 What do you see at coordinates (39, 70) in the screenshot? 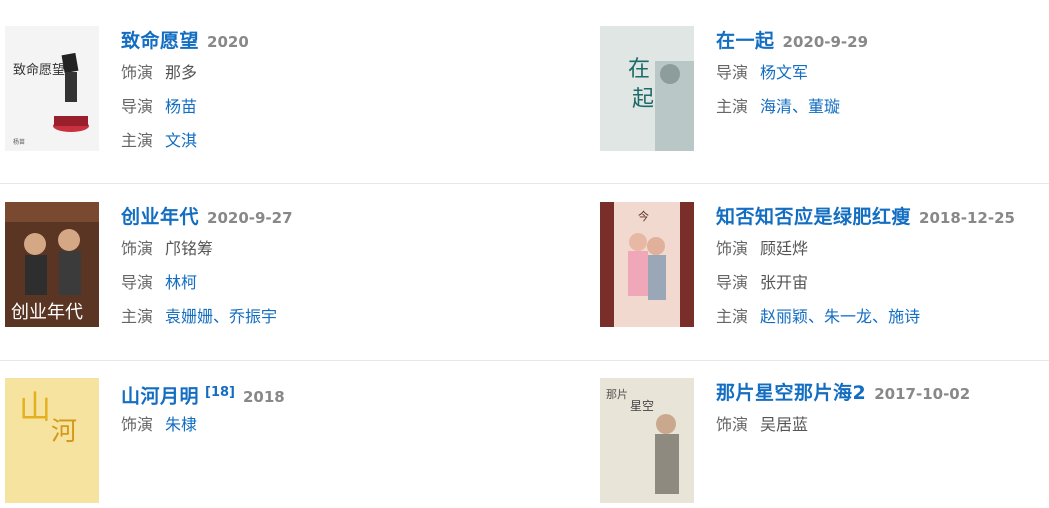
I see `svg-text: 致命愿望` at bounding box center [39, 70].